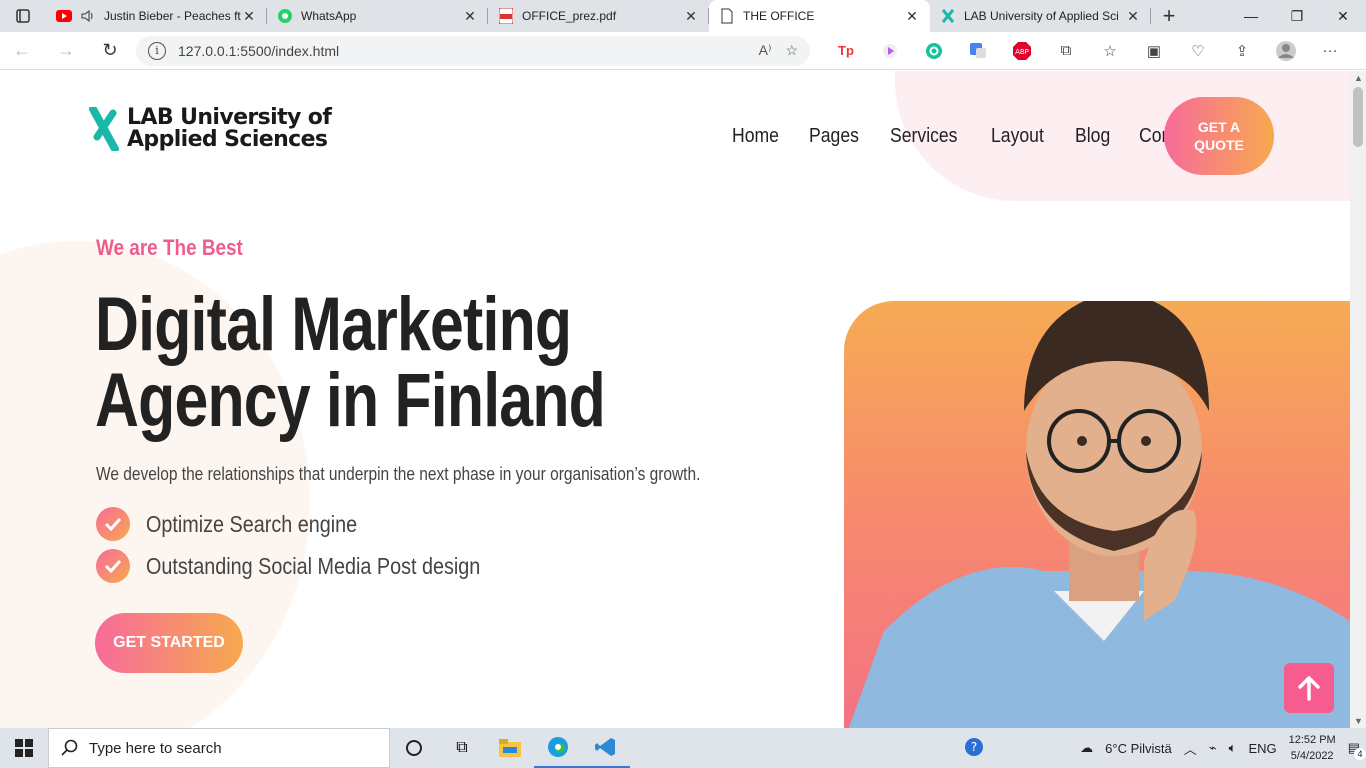  Describe the element at coordinates (1330, 51) in the screenshot. I see `more-menu-icon: ···` at that location.